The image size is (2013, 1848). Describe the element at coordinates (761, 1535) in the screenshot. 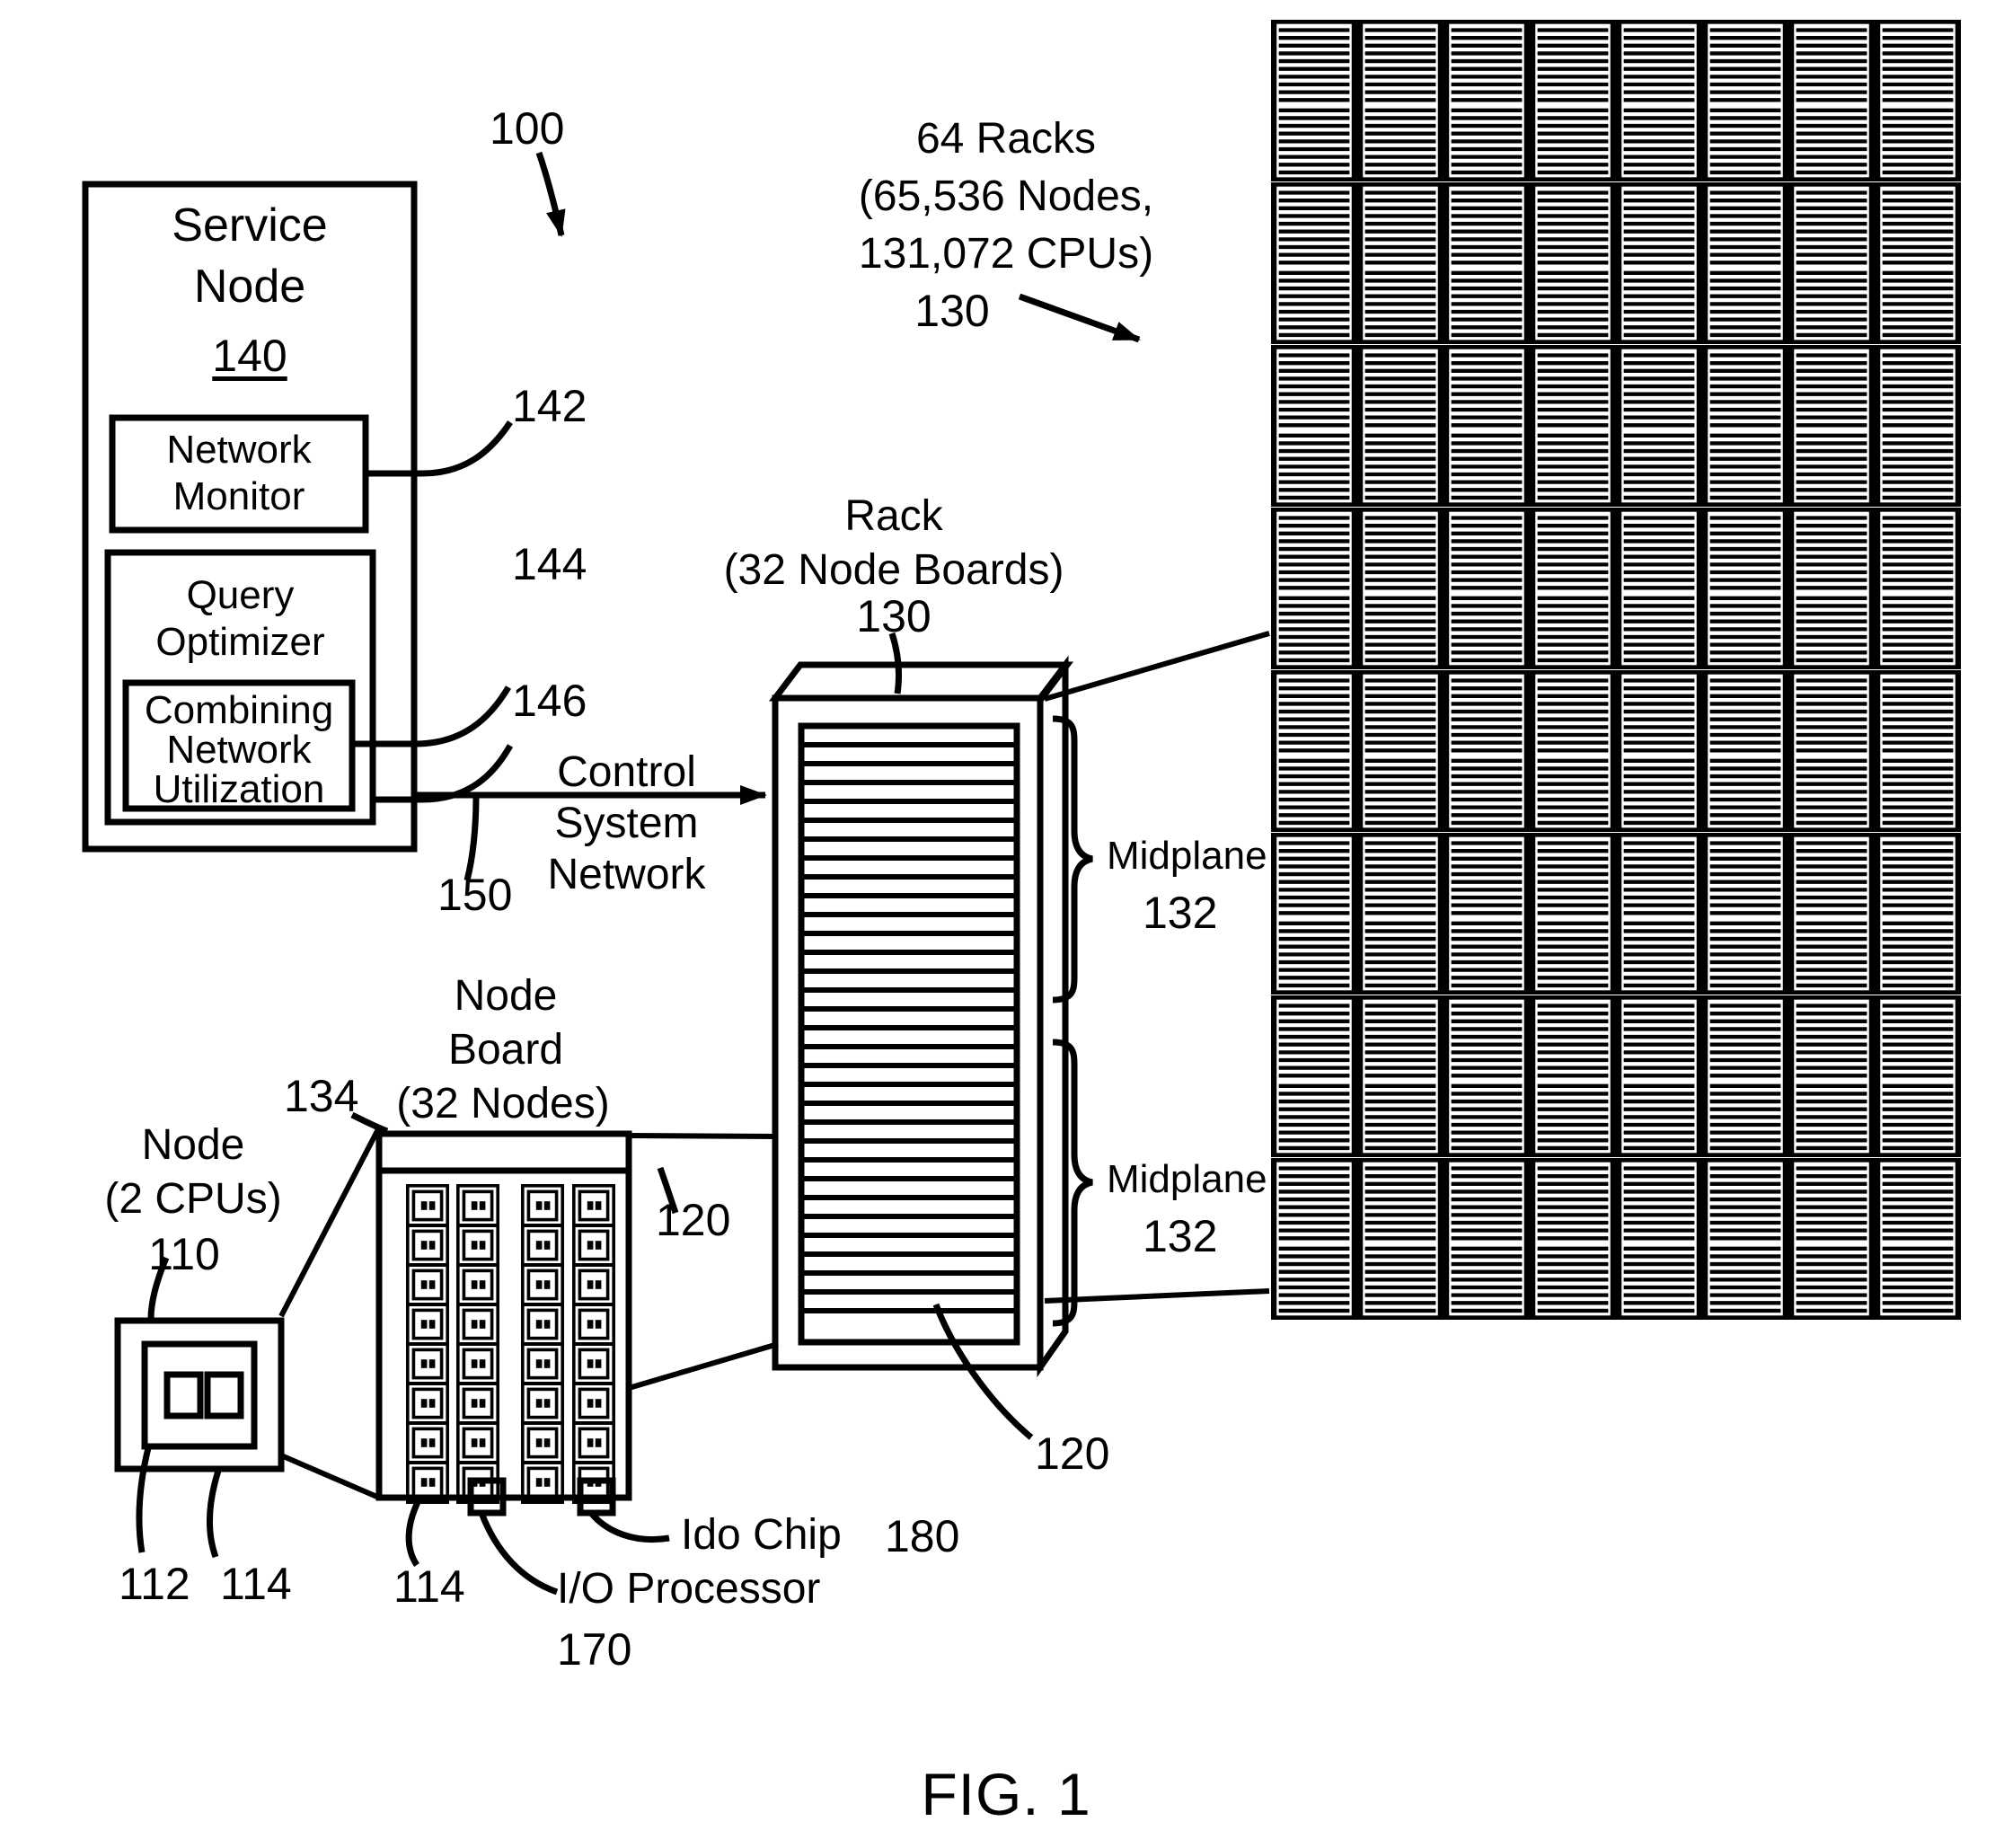

I see `ido-chip-label: Ido Chip` at that location.